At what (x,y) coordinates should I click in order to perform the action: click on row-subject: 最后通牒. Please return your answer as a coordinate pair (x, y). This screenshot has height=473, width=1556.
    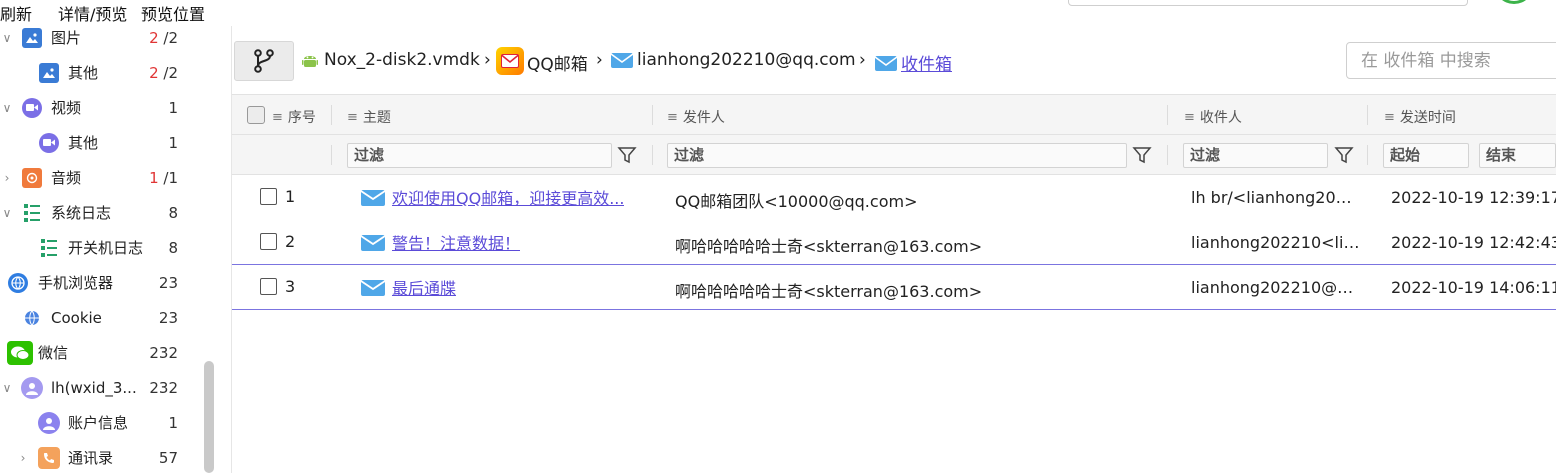
    Looking at the image, I should click on (505, 287).